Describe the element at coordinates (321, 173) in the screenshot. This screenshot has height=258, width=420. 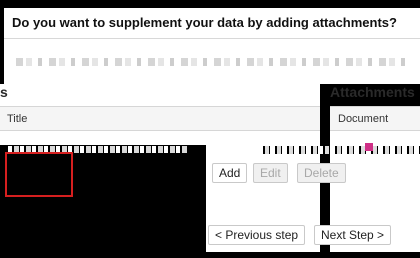
I see `delete-button: Delete` at that location.